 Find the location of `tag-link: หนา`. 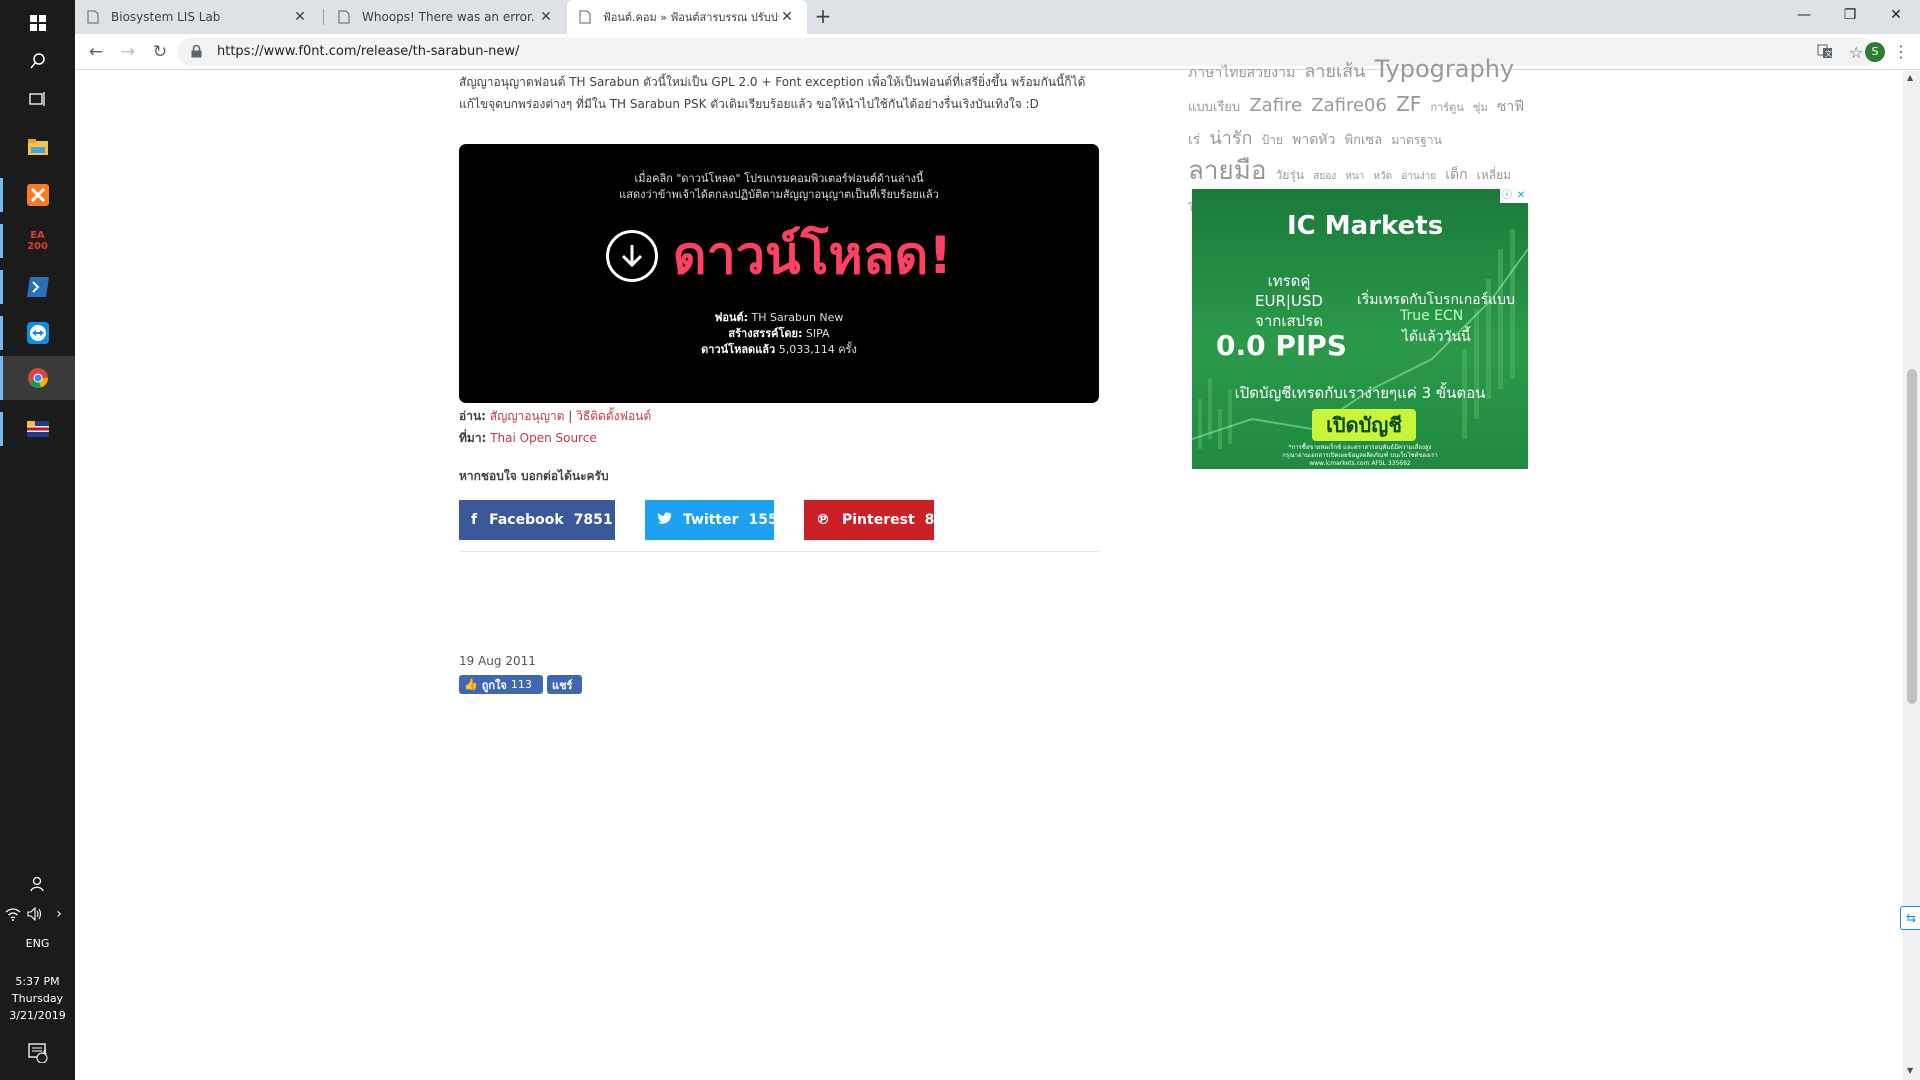

tag-link: หนา is located at coordinates (1354, 176).